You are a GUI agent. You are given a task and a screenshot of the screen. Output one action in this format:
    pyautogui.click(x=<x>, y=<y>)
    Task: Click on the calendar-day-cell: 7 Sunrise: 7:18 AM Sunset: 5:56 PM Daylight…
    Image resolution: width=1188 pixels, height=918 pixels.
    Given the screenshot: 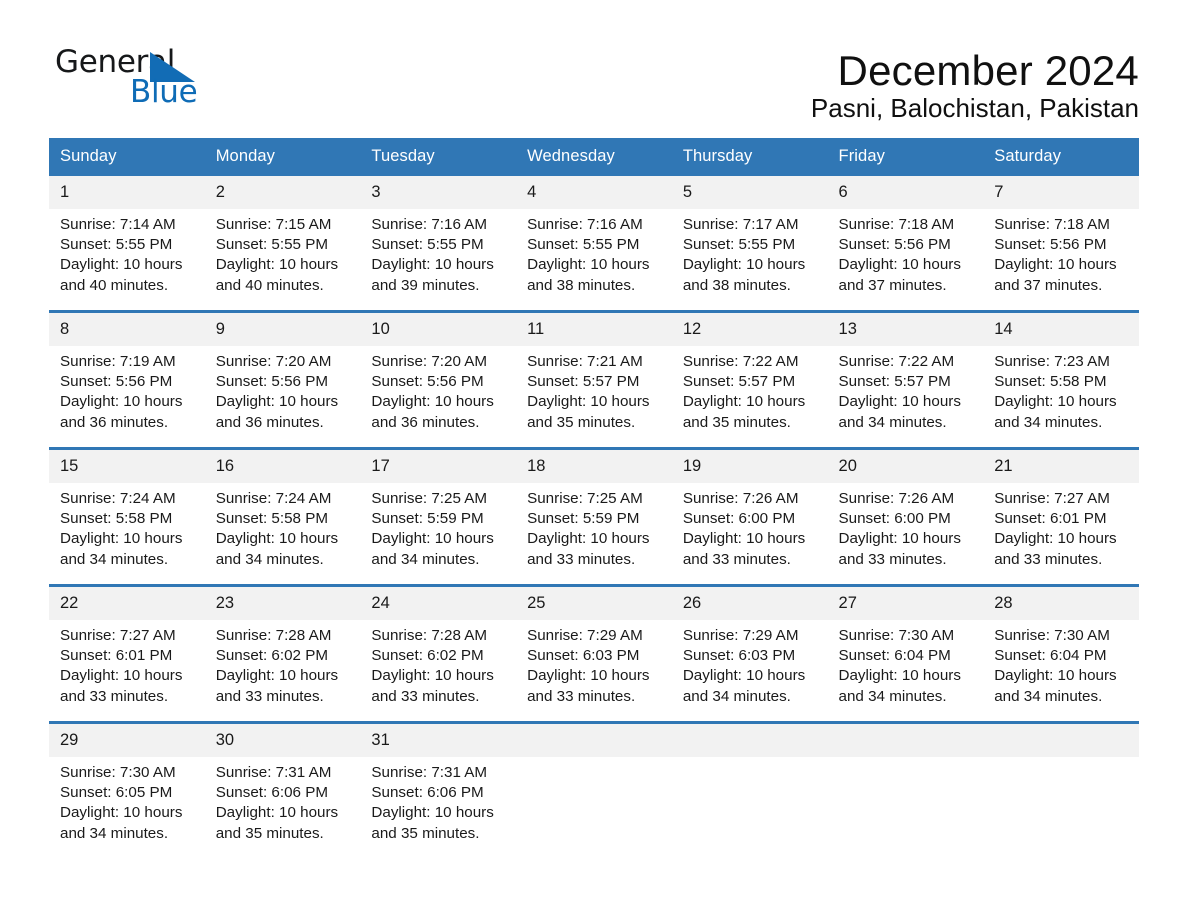 What is the action you would take?
    pyautogui.click(x=1061, y=244)
    